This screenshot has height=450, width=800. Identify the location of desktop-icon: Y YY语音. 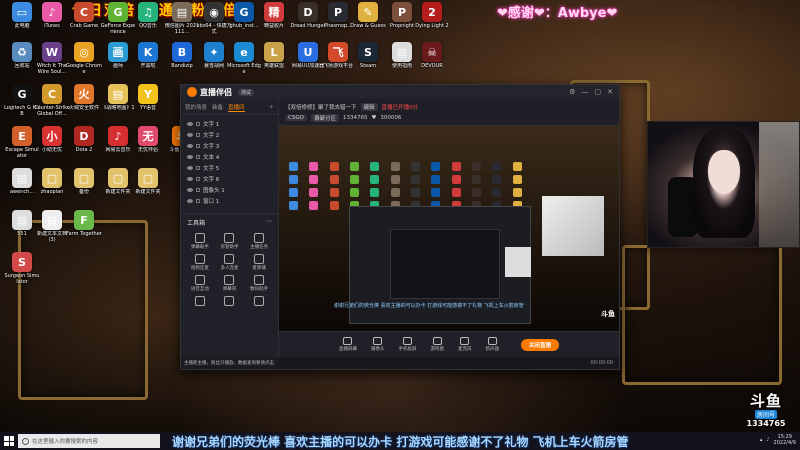
(148, 97).